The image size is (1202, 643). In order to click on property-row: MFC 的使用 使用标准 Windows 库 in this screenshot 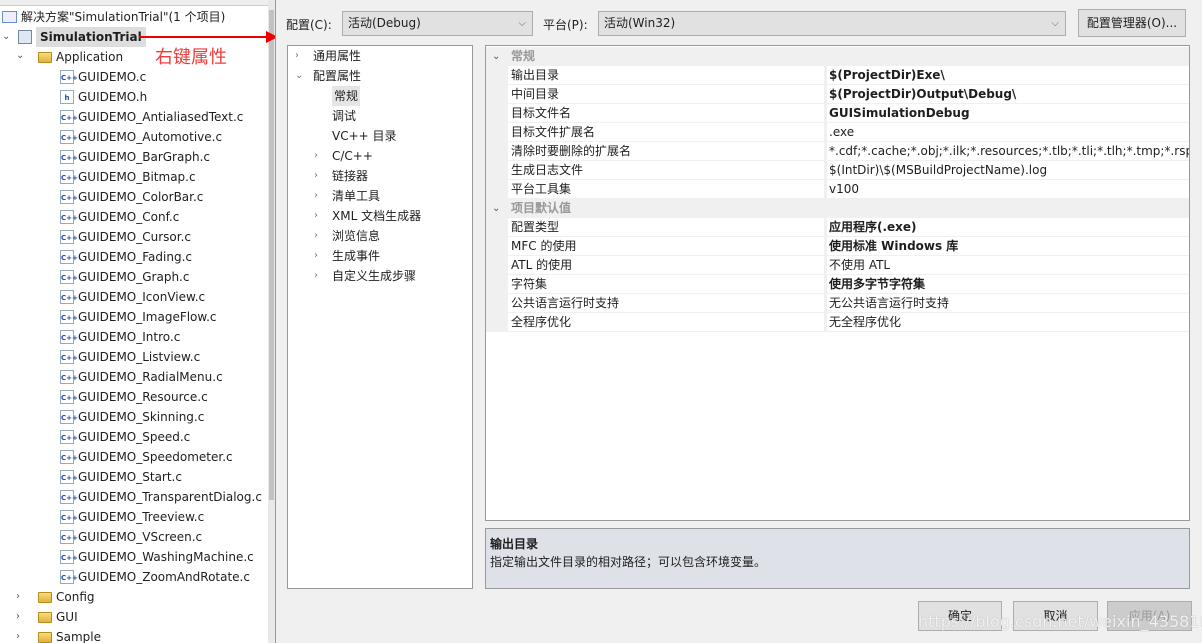, I will do `click(837, 246)`.